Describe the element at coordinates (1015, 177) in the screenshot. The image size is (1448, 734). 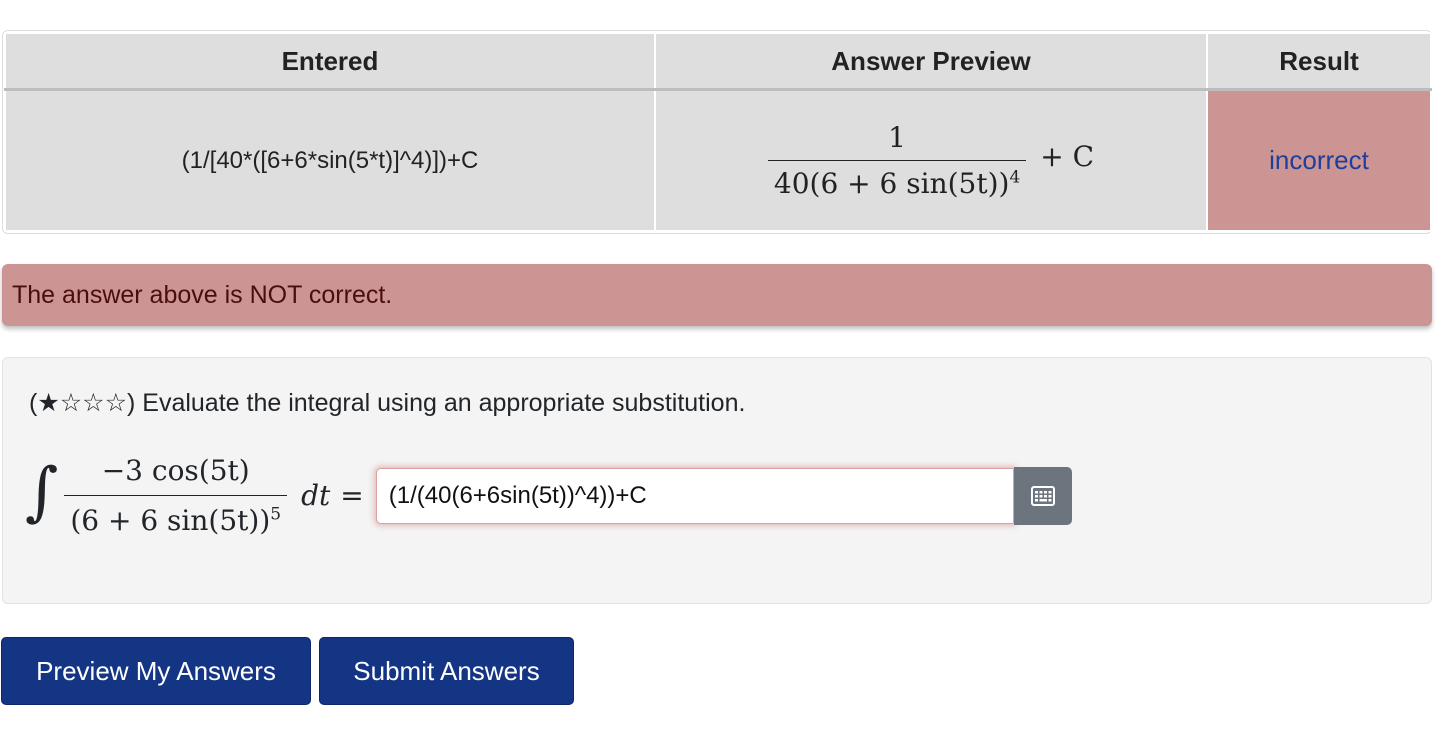
I see `preview-exponent: 4` at that location.